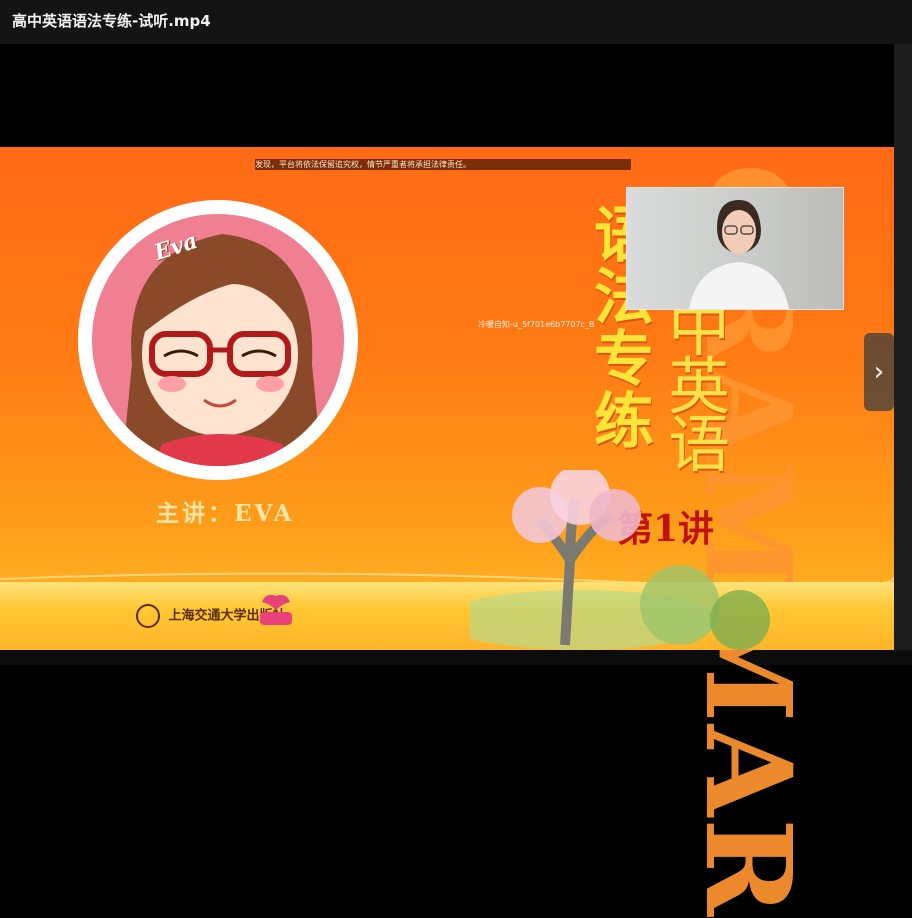  I want to click on presenter-person-icon, so click(739, 254).